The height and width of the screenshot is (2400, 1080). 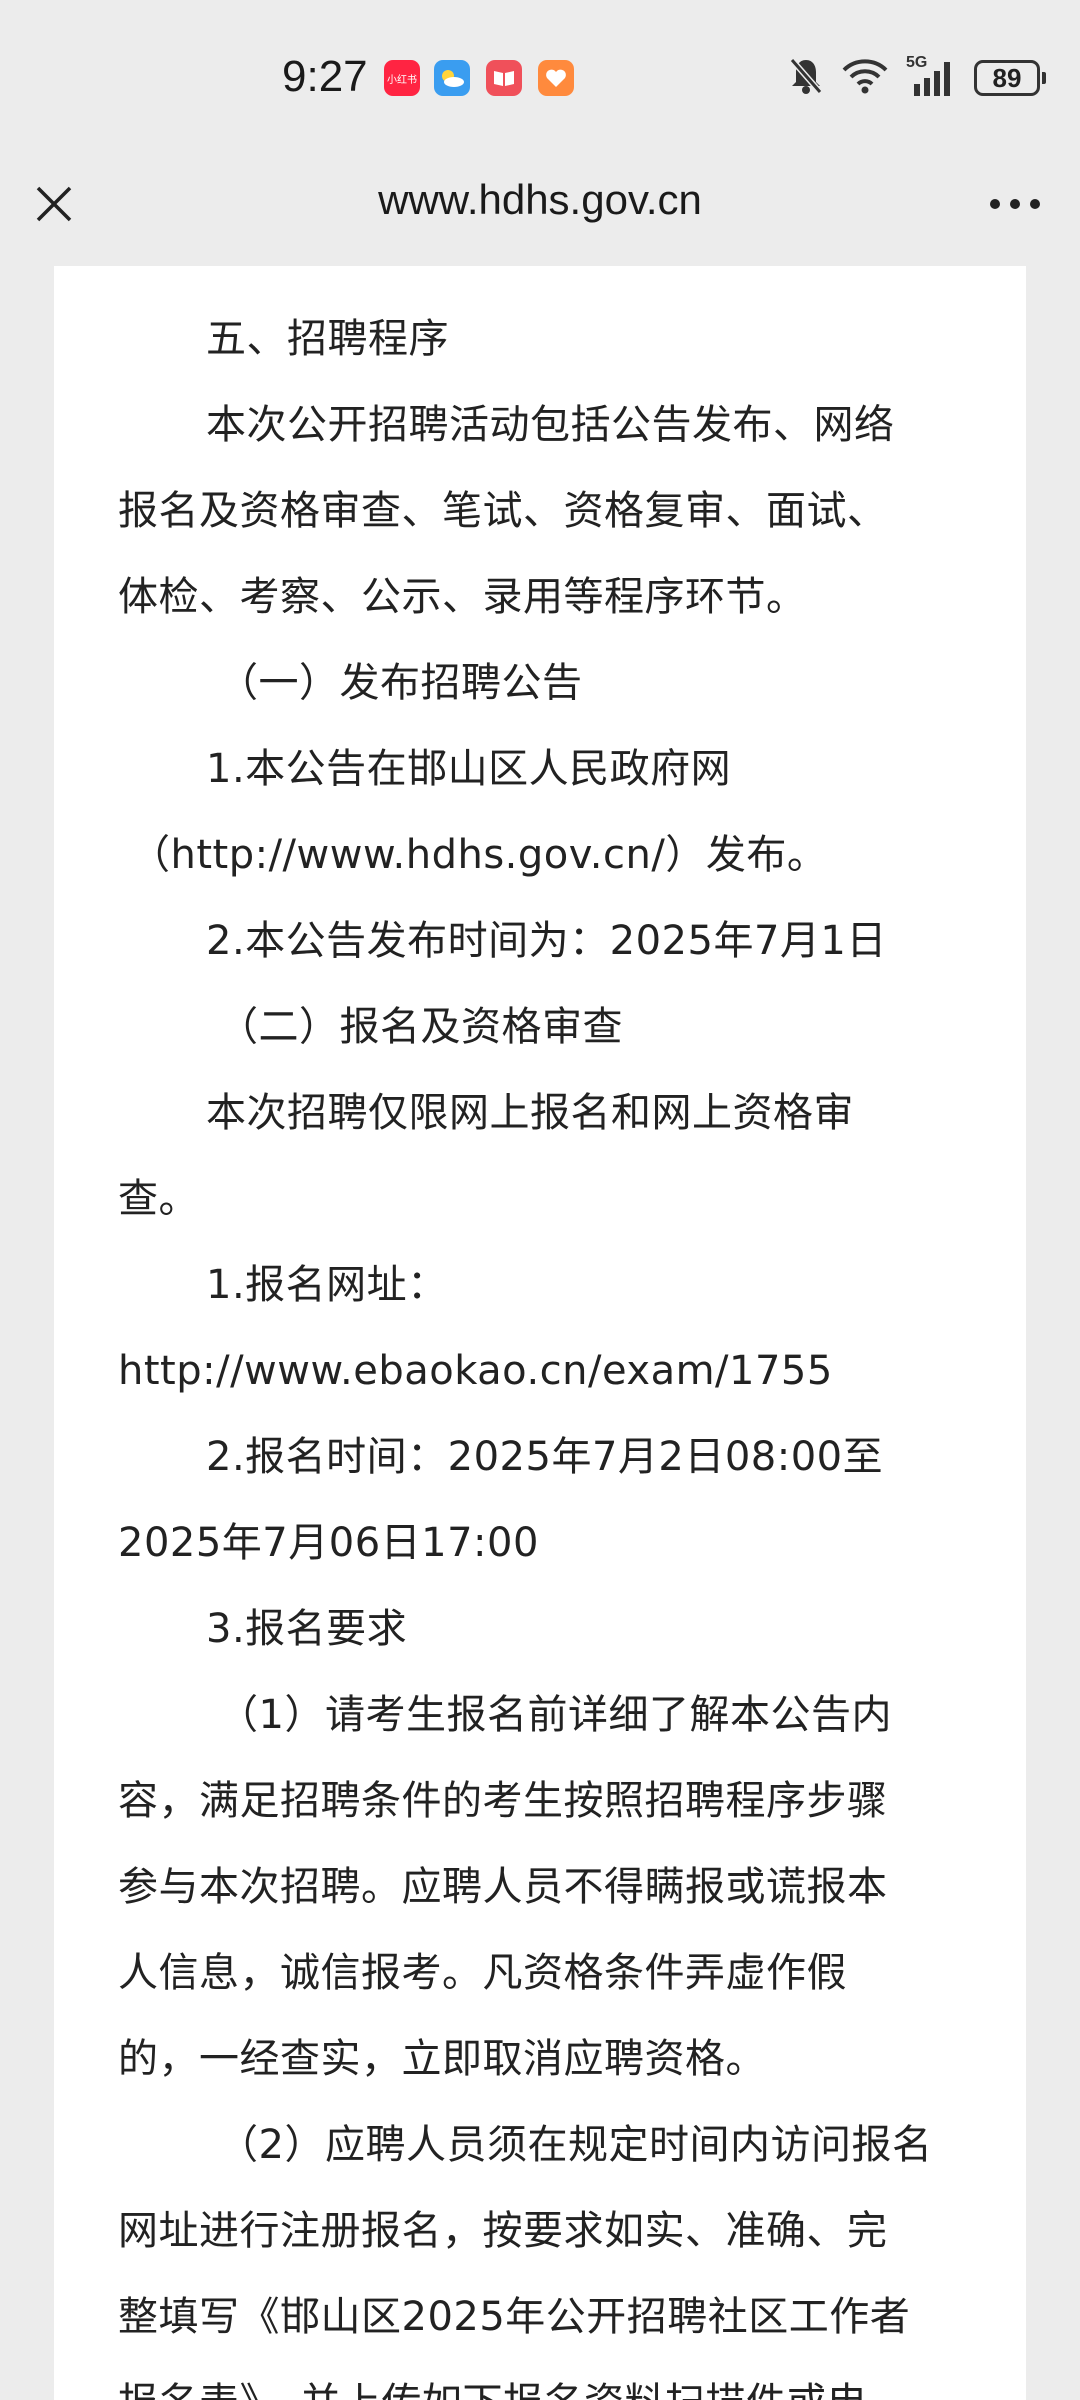 What do you see at coordinates (540, 199) in the screenshot?
I see `page-url-title: www.hdhs.gov.cn` at bounding box center [540, 199].